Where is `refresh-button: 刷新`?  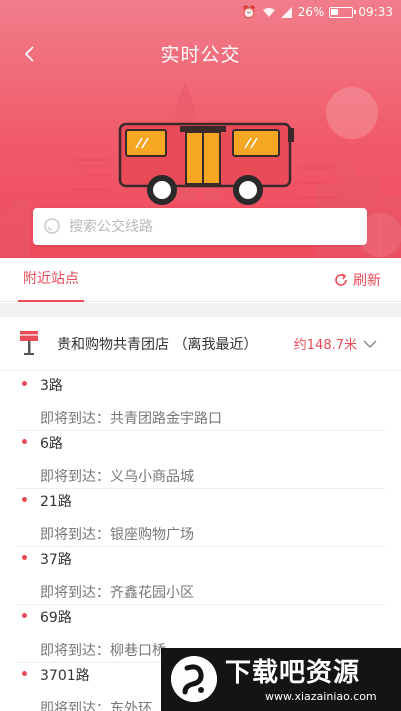
refresh-button: 刷新 is located at coordinates (357, 280).